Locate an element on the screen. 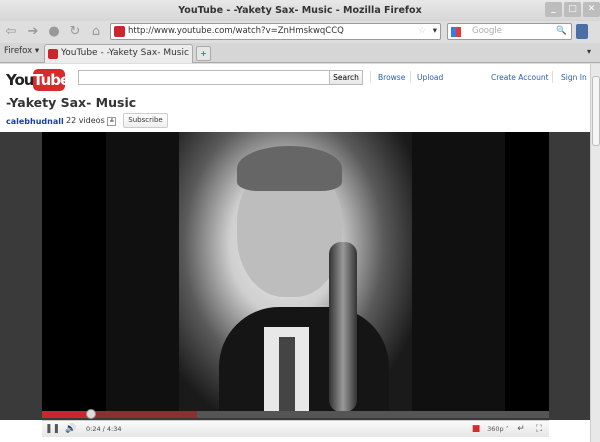 The image size is (600, 442). video-count-text: 22 videos is located at coordinates (85, 120).